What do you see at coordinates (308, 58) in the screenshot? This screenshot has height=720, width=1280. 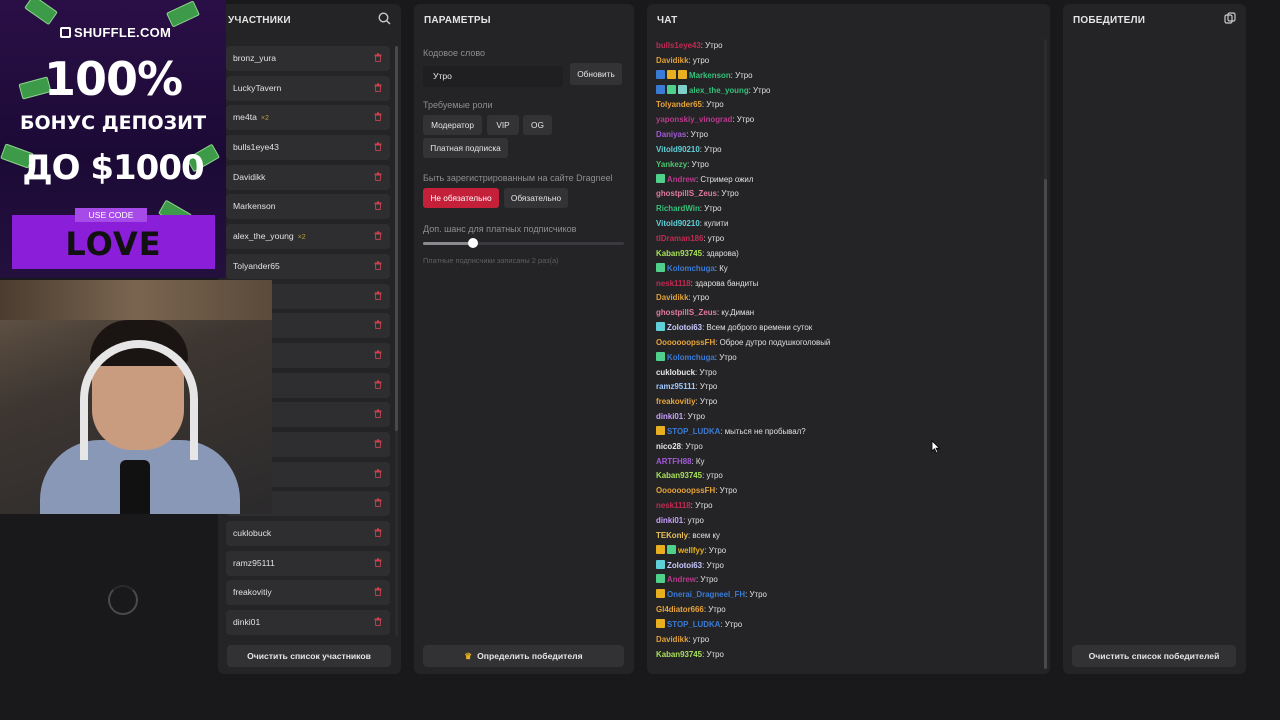 I see `participant-row: bronz_yura` at bounding box center [308, 58].